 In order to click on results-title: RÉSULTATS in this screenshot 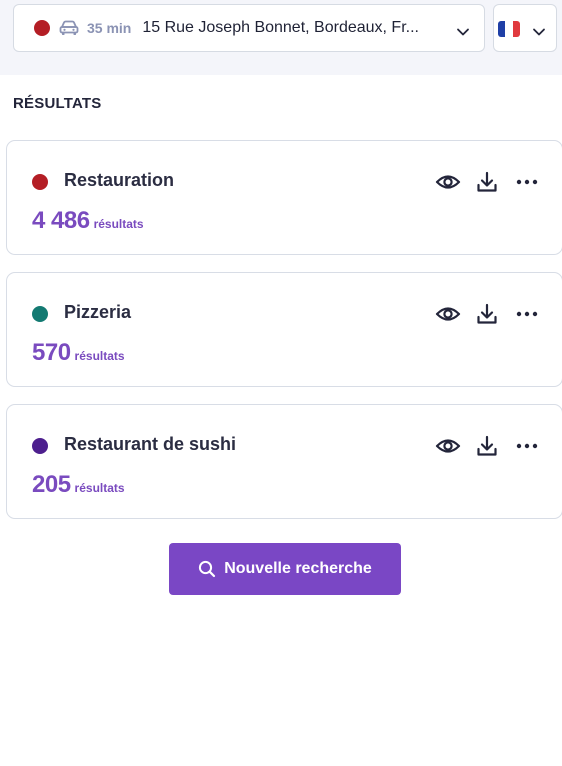, I will do `click(57, 103)`.